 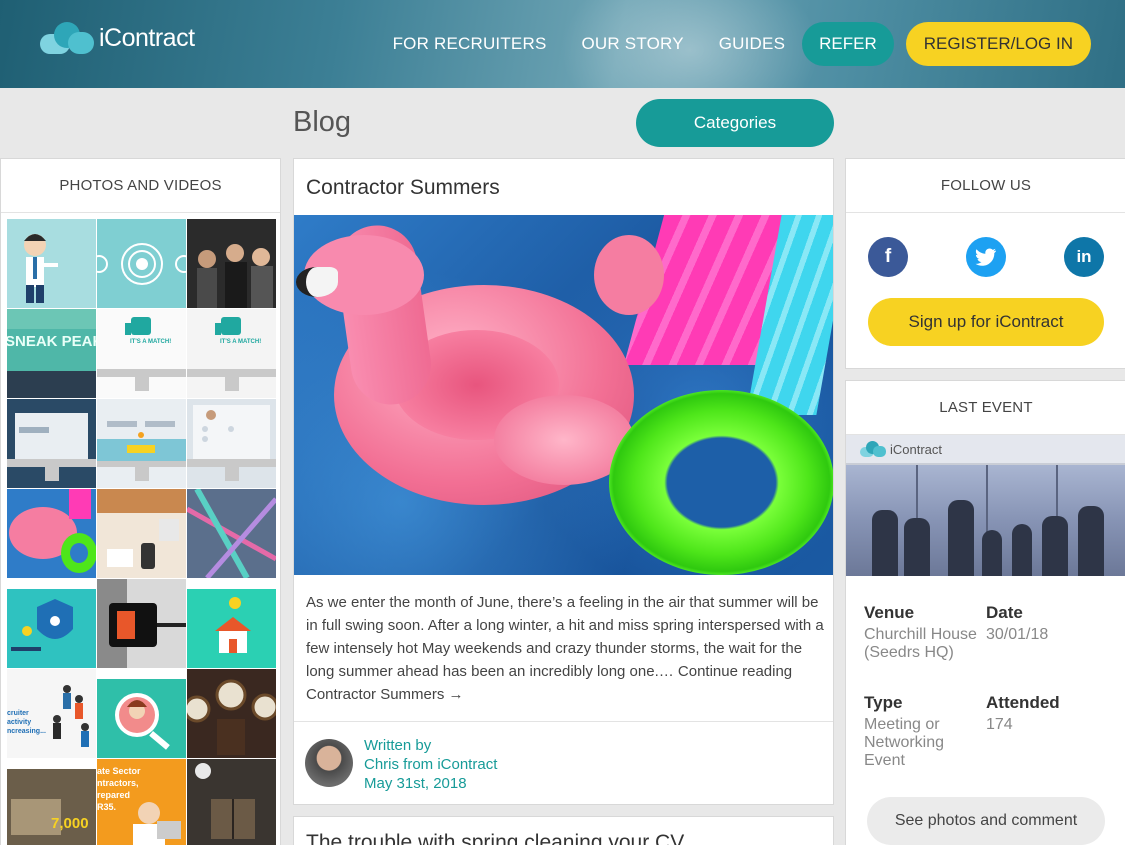 What do you see at coordinates (920, 643) in the screenshot?
I see `venue-value: Churchill House (Seedrs HQ)` at bounding box center [920, 643].